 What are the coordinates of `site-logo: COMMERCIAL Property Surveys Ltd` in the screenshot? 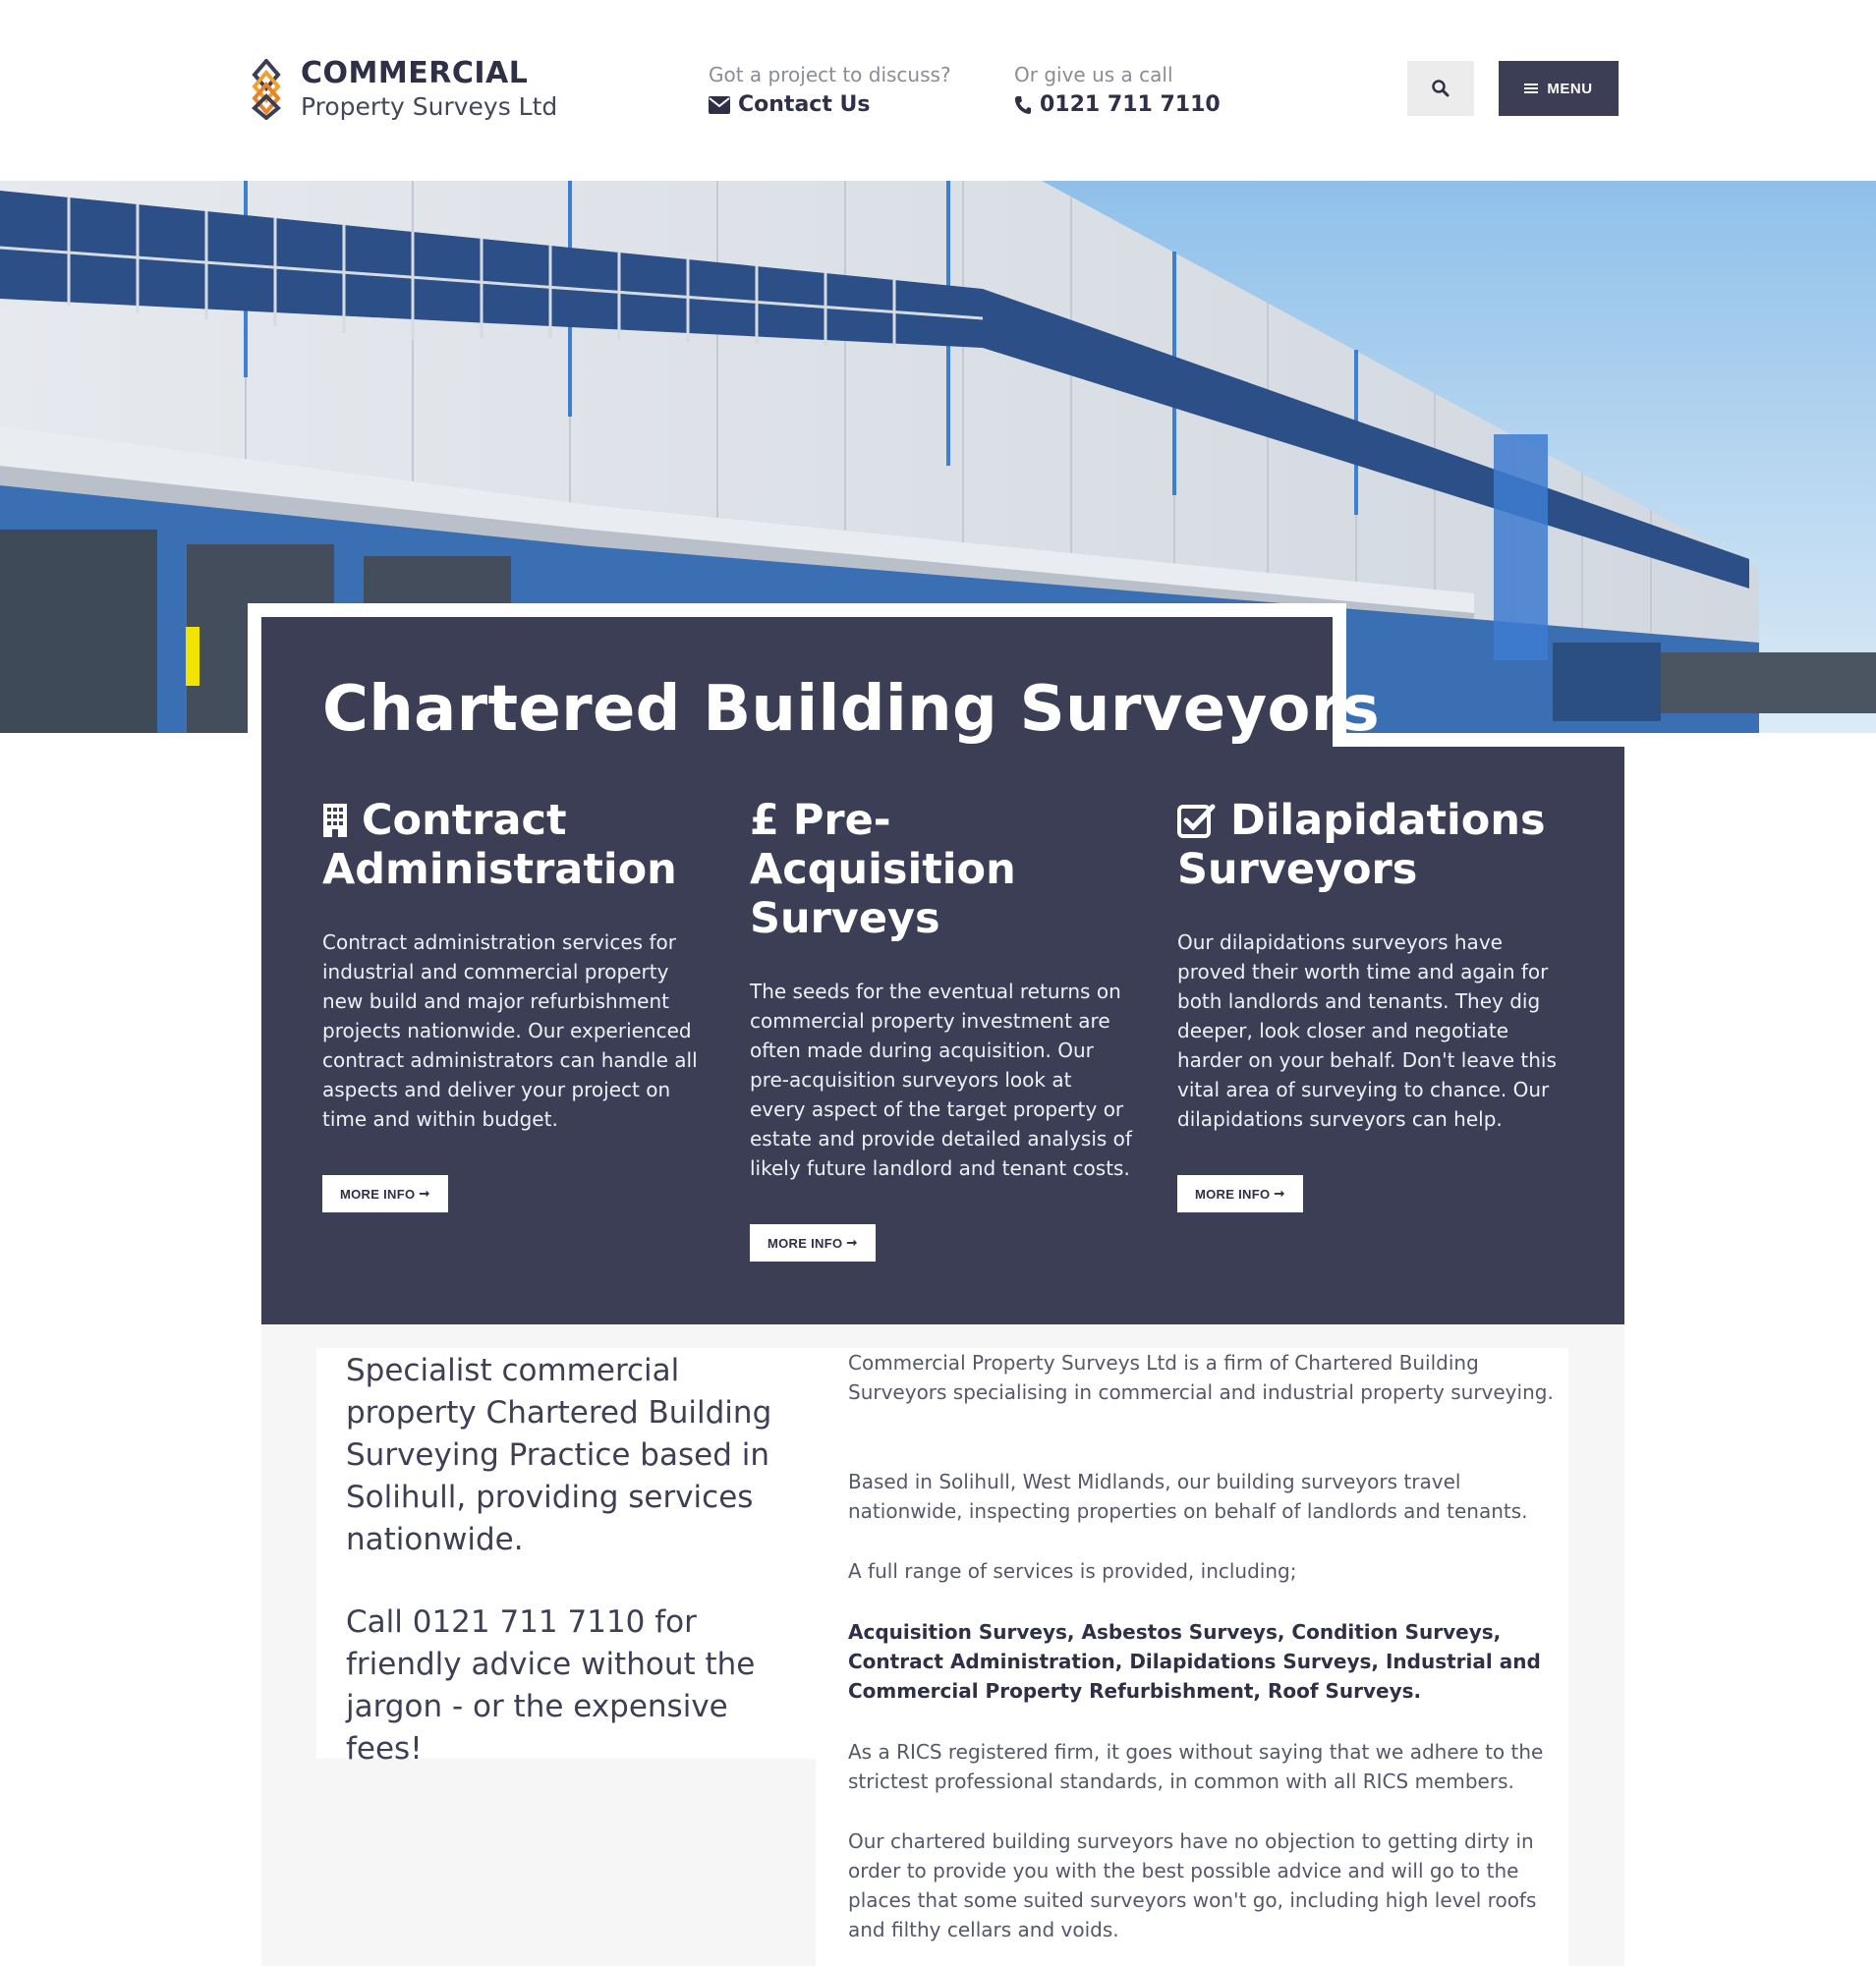 It's located at (401, 90).